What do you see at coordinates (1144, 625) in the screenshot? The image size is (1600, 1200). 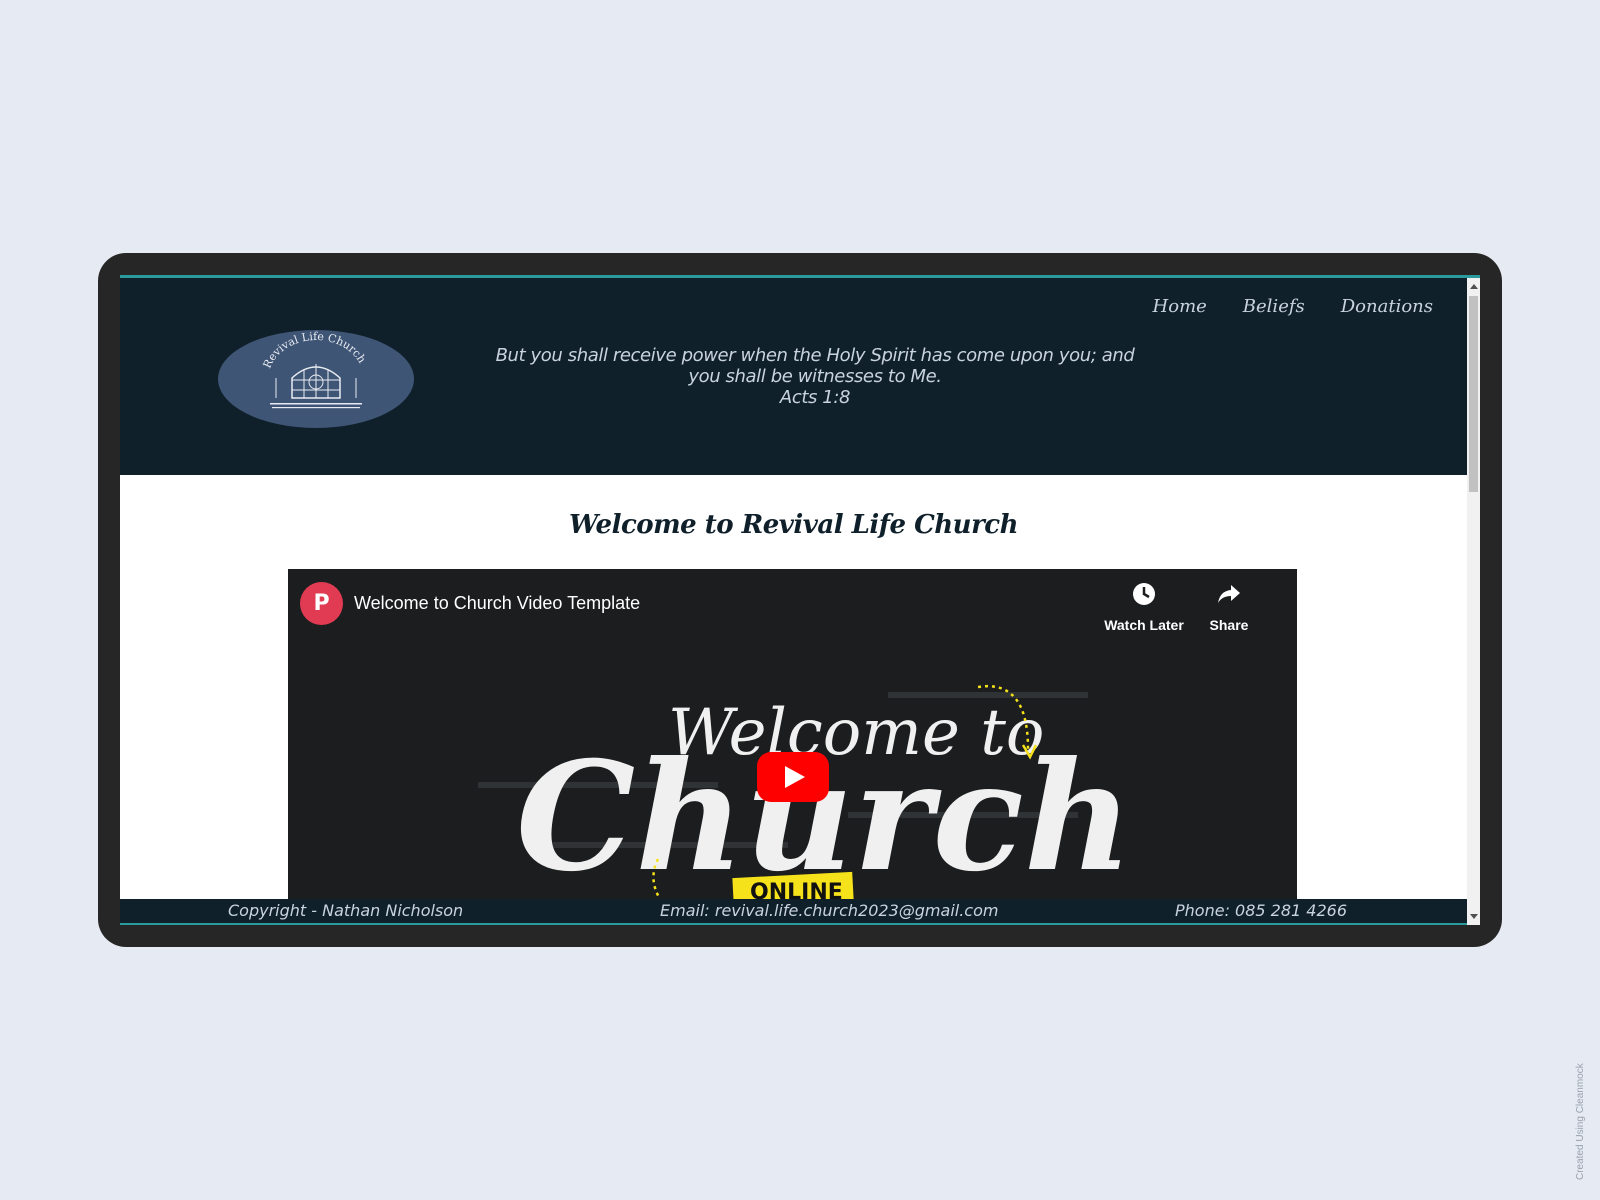 I see `watch-later-label: Watch Later` at bounding box center [1144, 625].